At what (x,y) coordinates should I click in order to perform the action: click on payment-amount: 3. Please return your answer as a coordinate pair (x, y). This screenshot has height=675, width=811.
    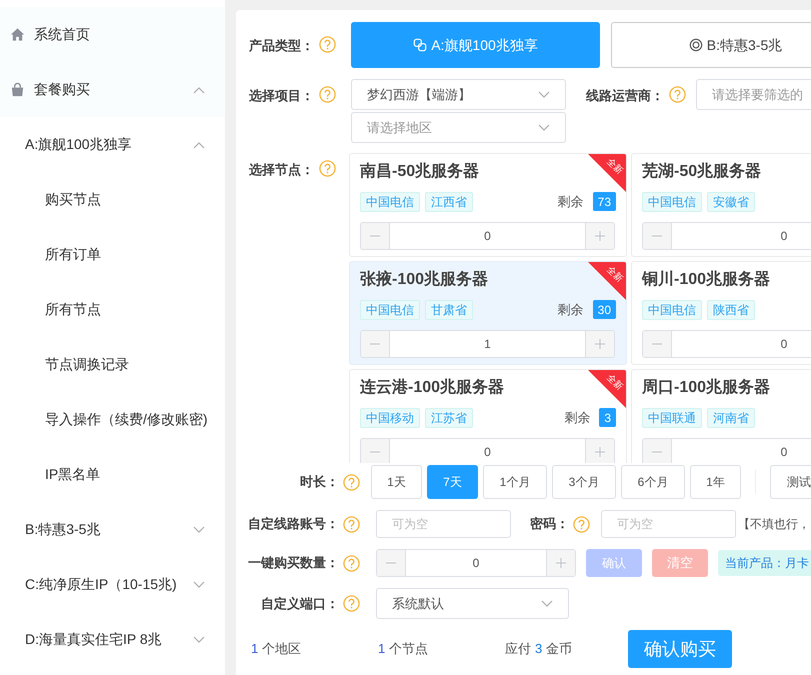
    Looking at the image, I should click on (538, 649).